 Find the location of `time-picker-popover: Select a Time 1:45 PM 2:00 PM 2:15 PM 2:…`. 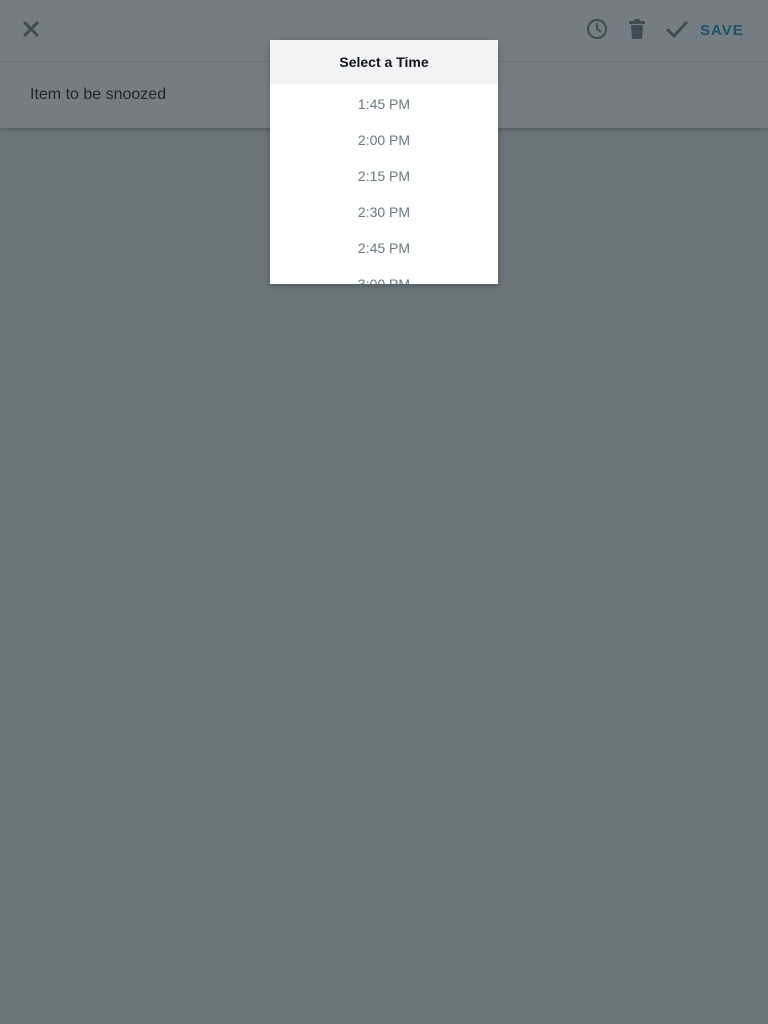

time-picker-popover: Select a Time 1:45 PM 2:00 PM 2:15 PM 2:… is located at coordinates (384, 162).